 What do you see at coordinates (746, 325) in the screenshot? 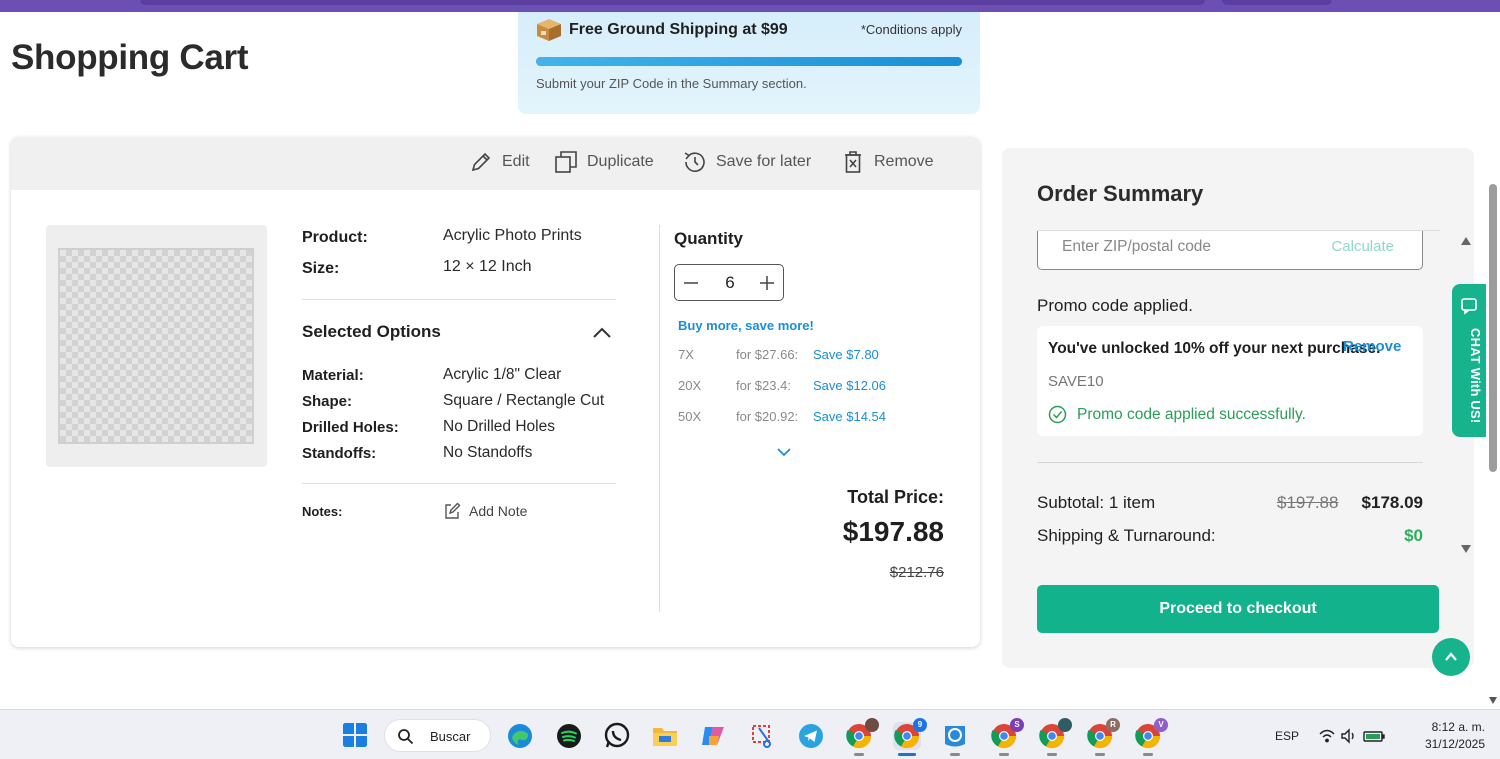
I see `buy-more-link: Buy more, save more!` at bounding box center [746, 325].